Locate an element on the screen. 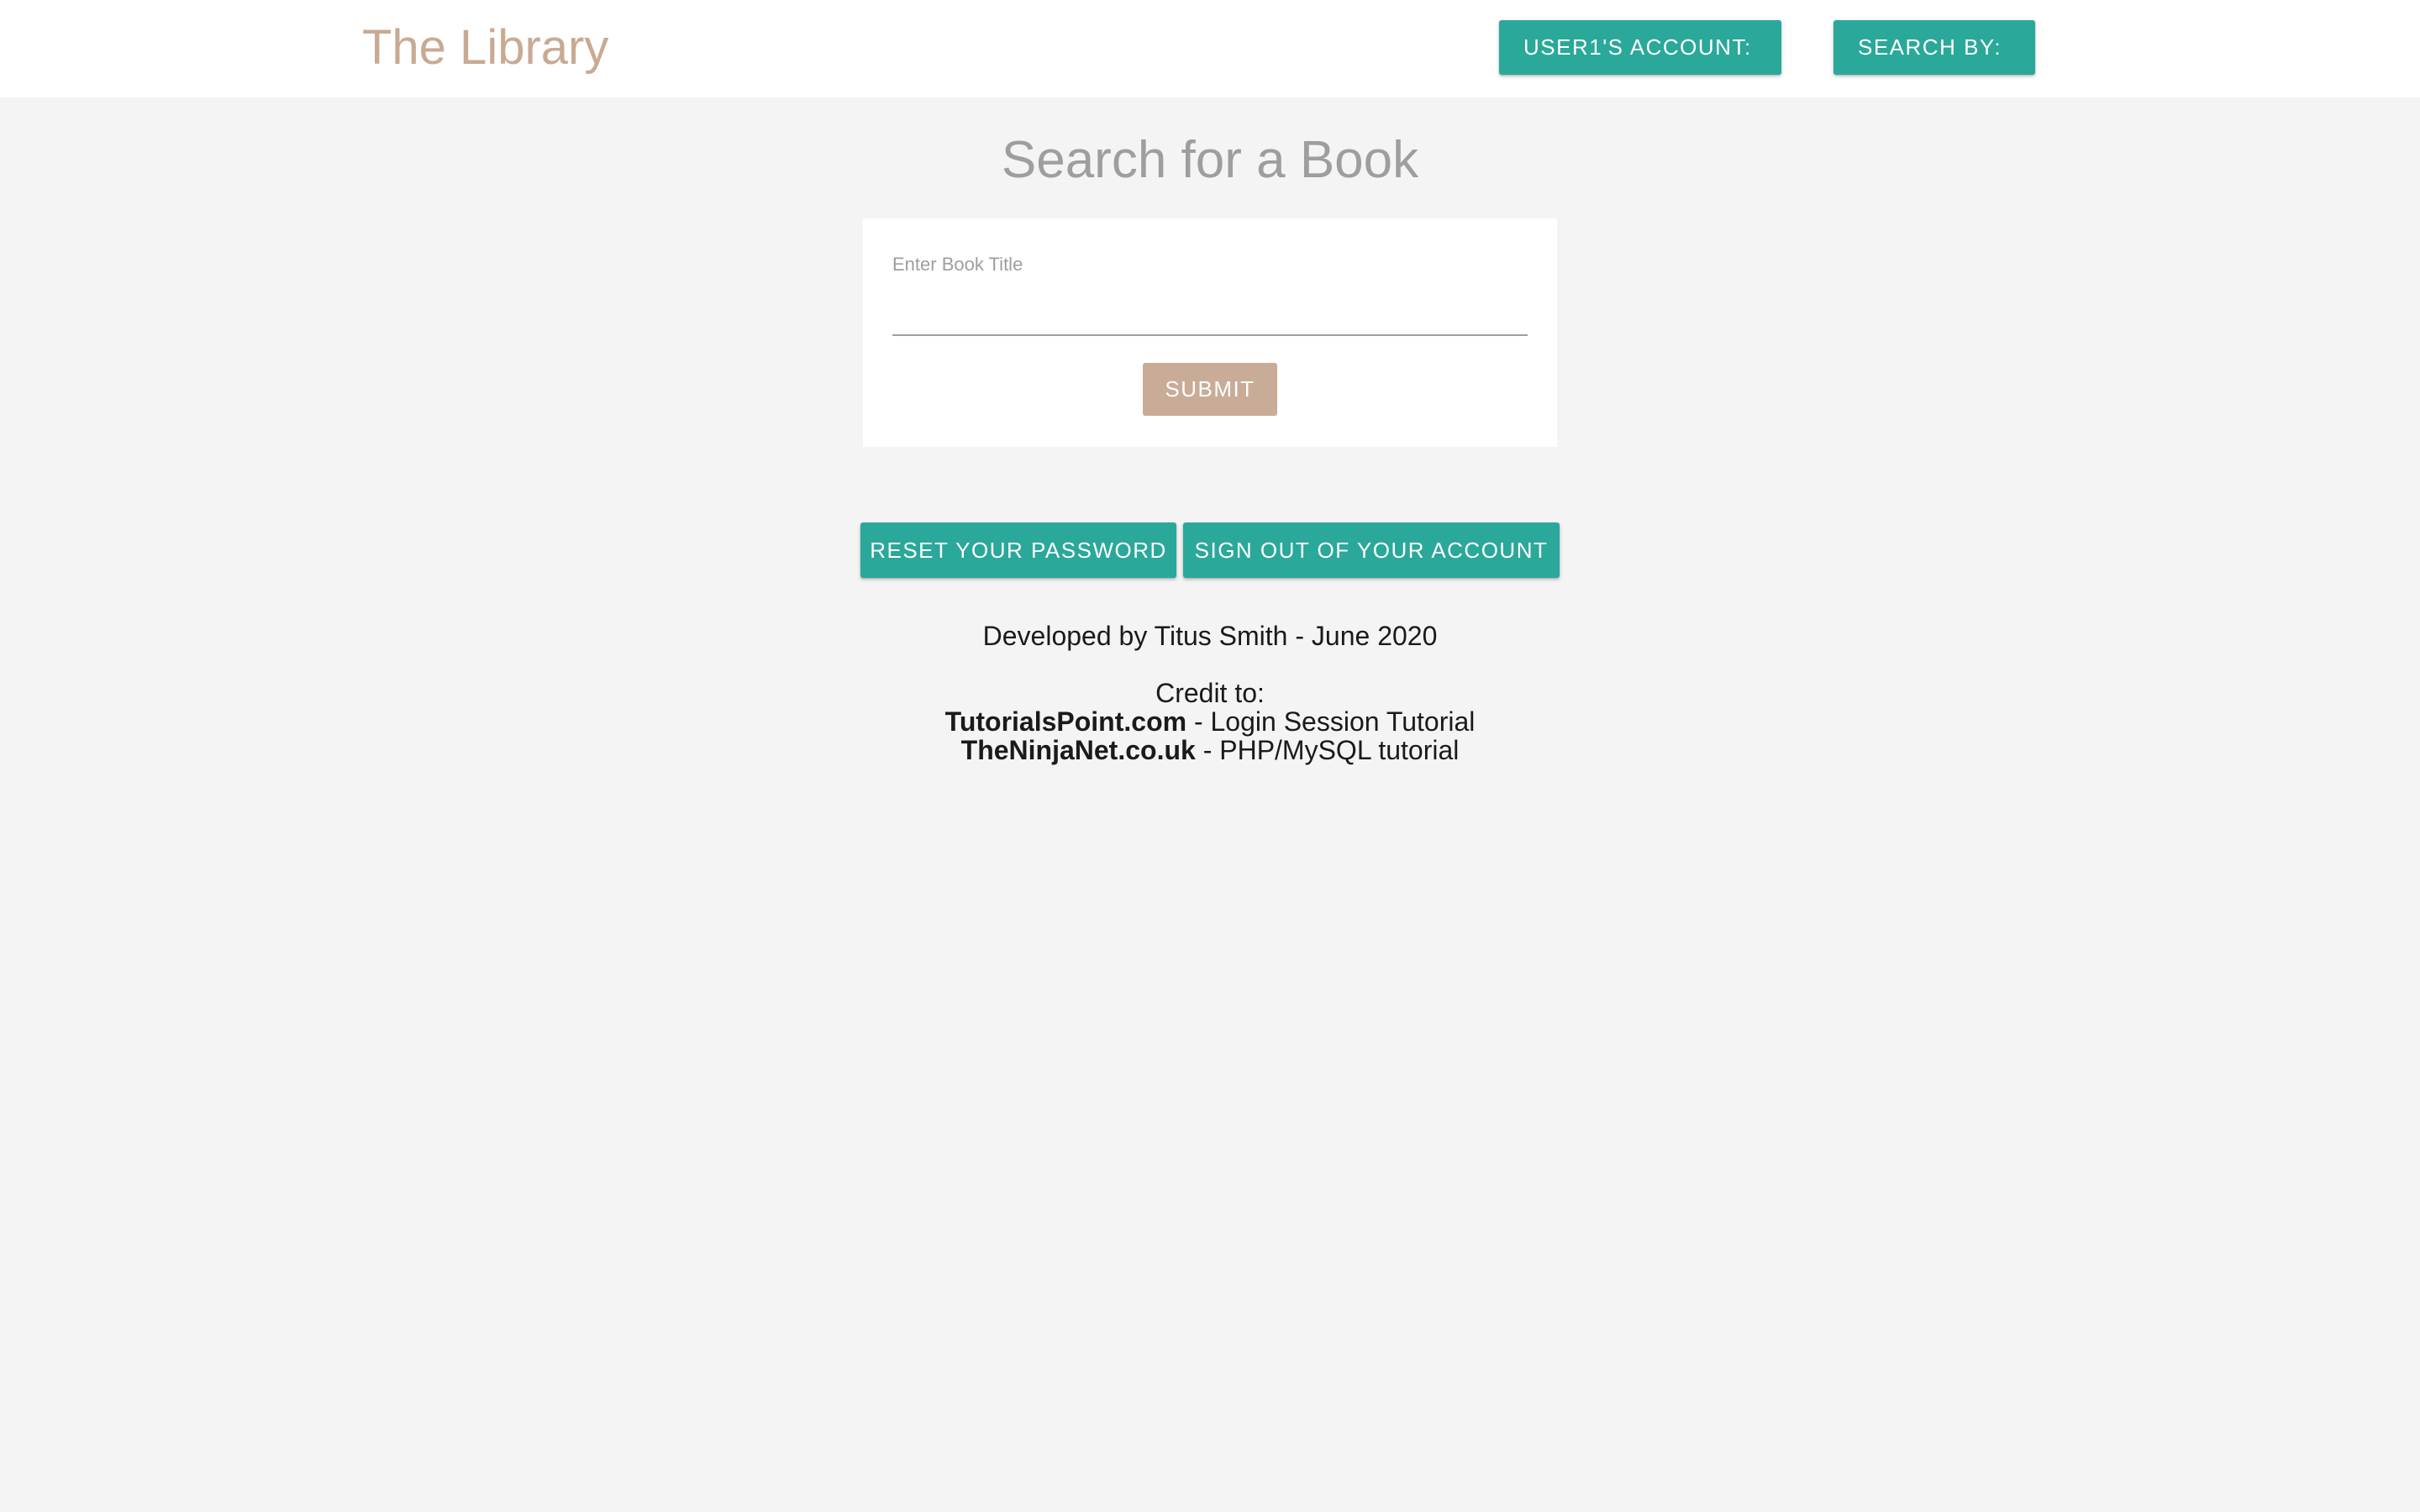 The image size is (2420, 1512). credit-site: TheNinjaNet.co.uk is located at coordinates (1078, 750).